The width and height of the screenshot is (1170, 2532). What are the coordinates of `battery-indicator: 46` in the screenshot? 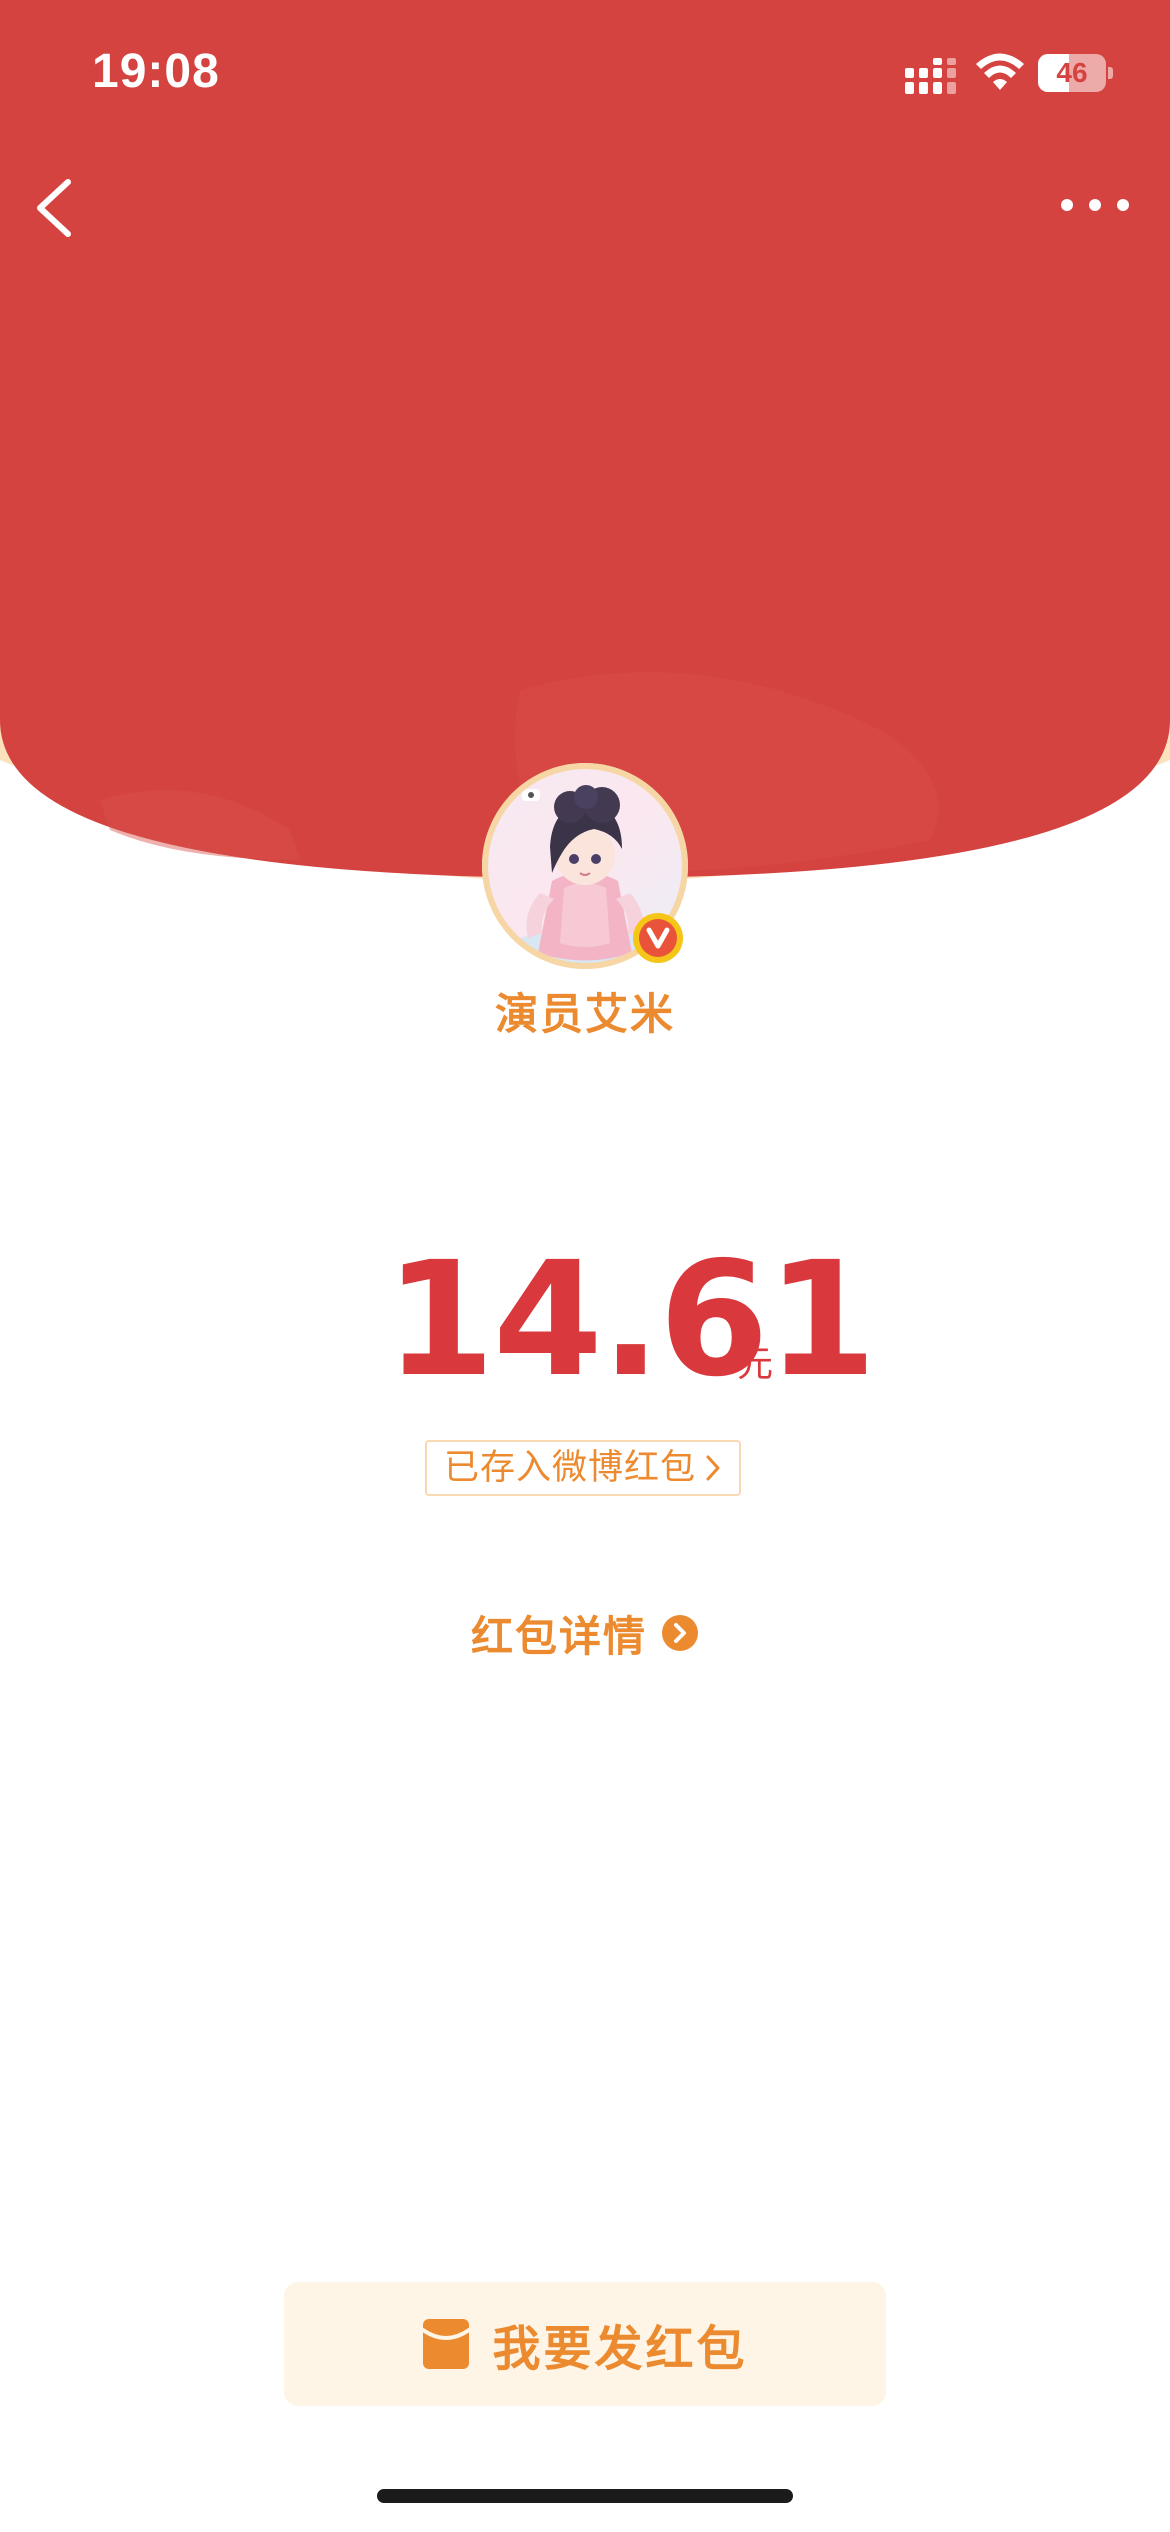 It's located at (1076, 73).